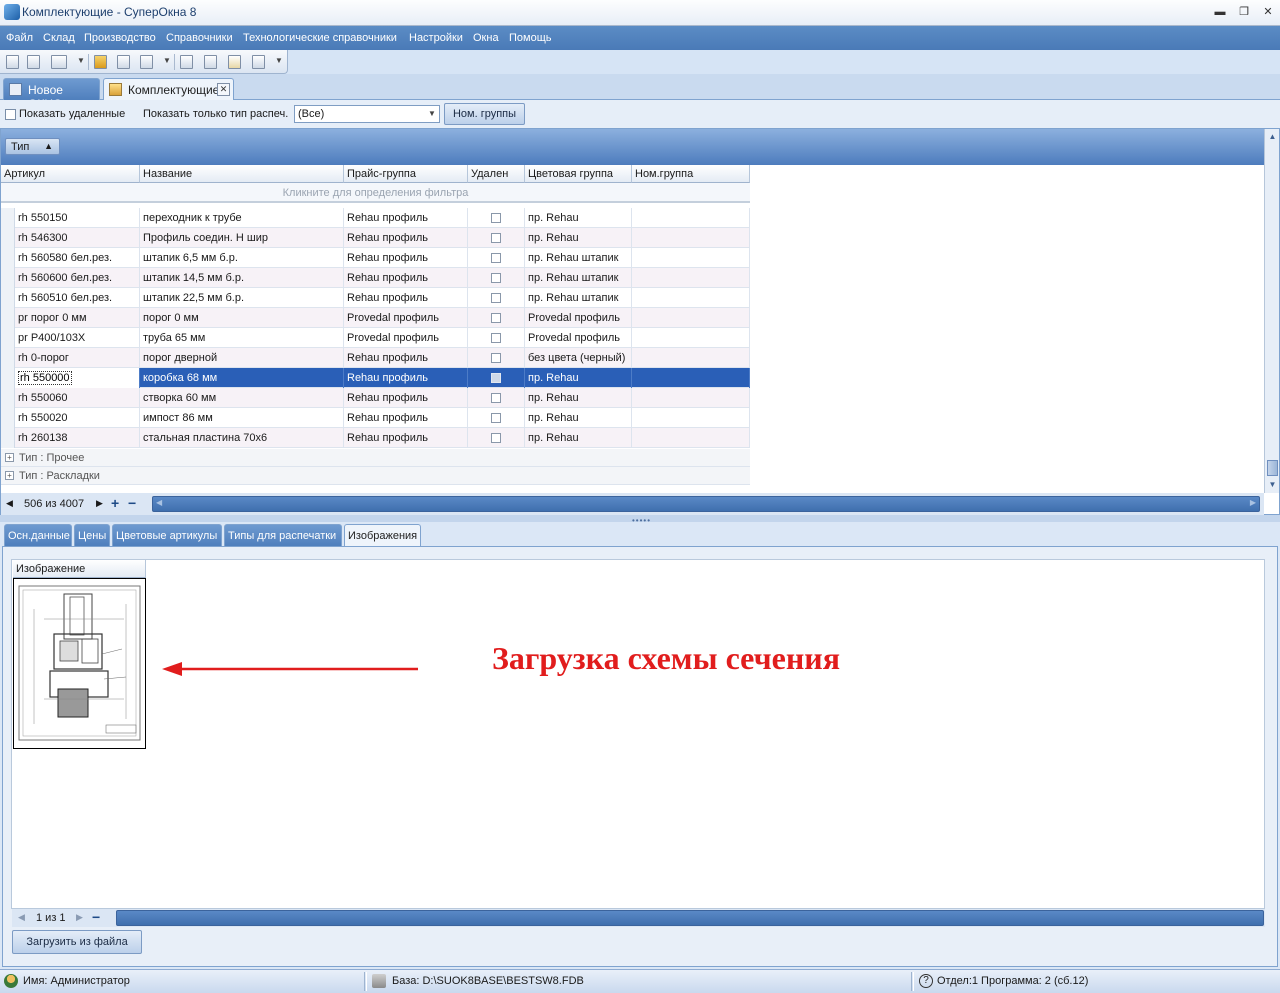  What do you see at coordinates (100, 62) in the screenshot?
I see `traffic-light-icon` at bounding box center [100, 62].